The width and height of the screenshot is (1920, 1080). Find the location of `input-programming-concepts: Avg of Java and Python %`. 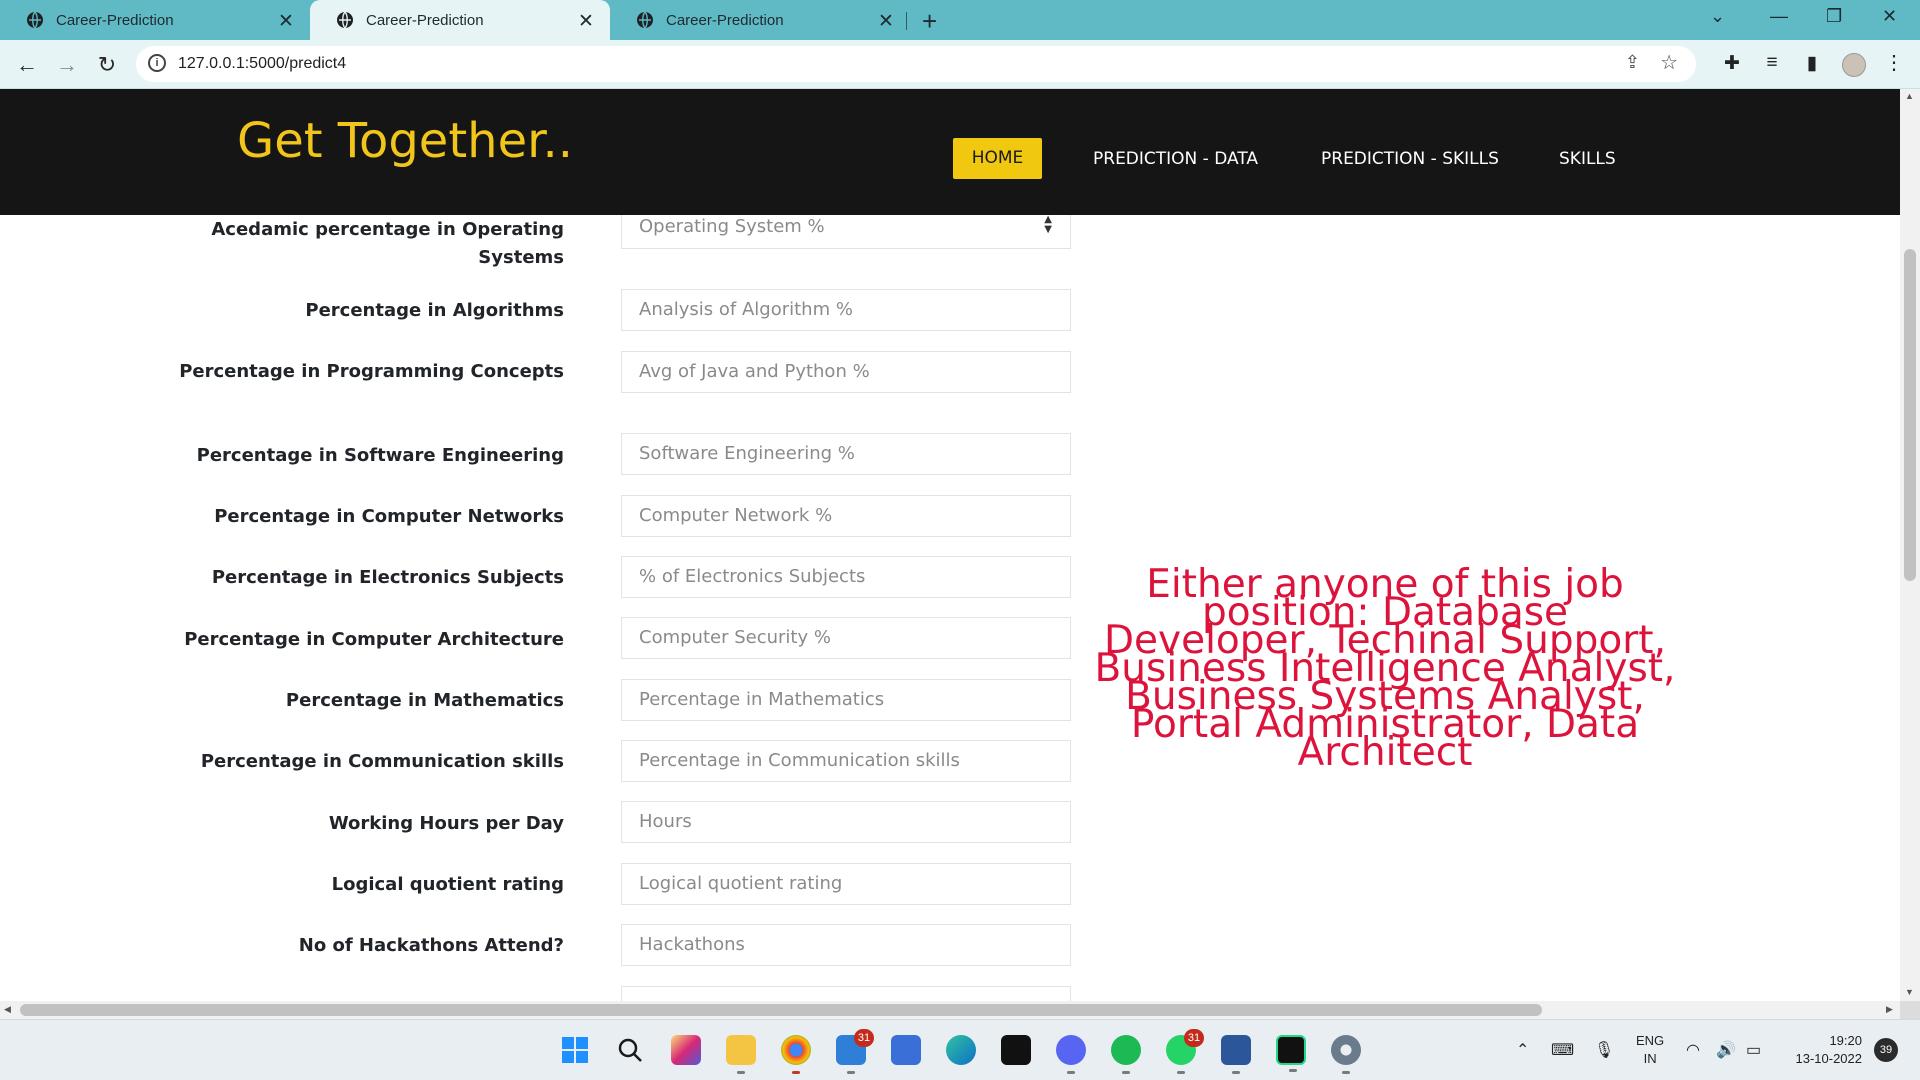

input-programming-concepts: Avg of Java and Python % is located at coordinates (846, 372).